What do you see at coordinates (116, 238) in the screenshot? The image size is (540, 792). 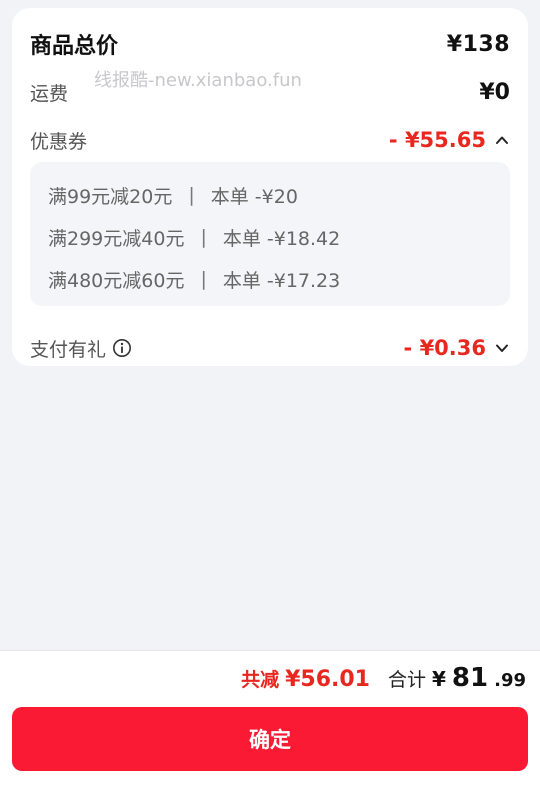 I see `coupon-rule: 满299元减40元` at bounding box center [116, 238].